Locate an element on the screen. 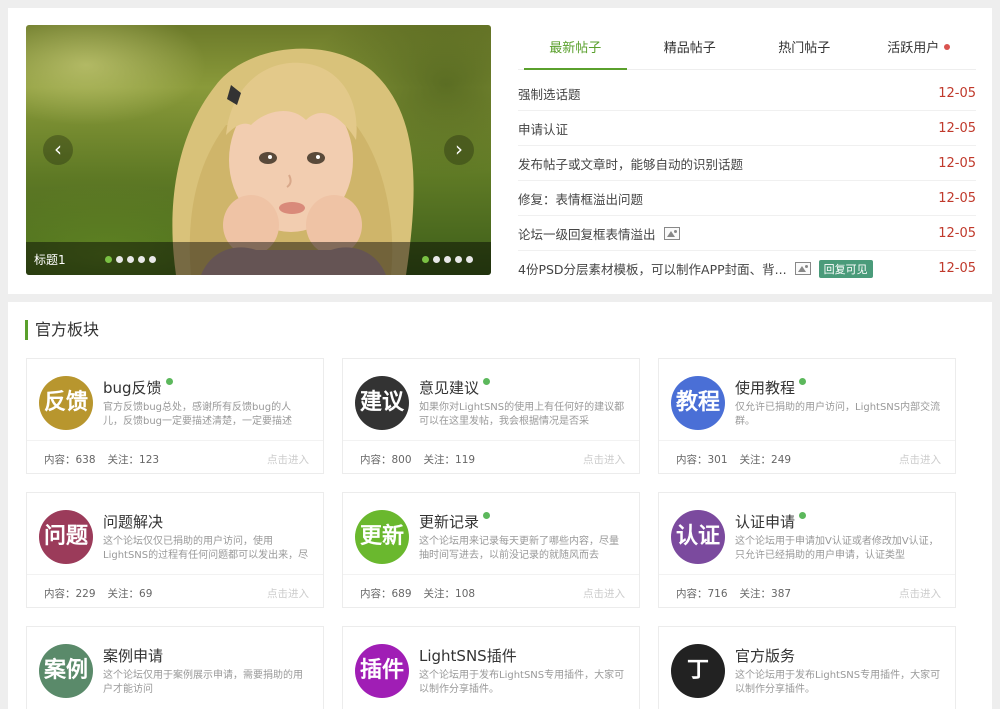 The height and width of the screenshot is (709, 1000). content-count: 内容：638 is located at coordinates (70, 460).